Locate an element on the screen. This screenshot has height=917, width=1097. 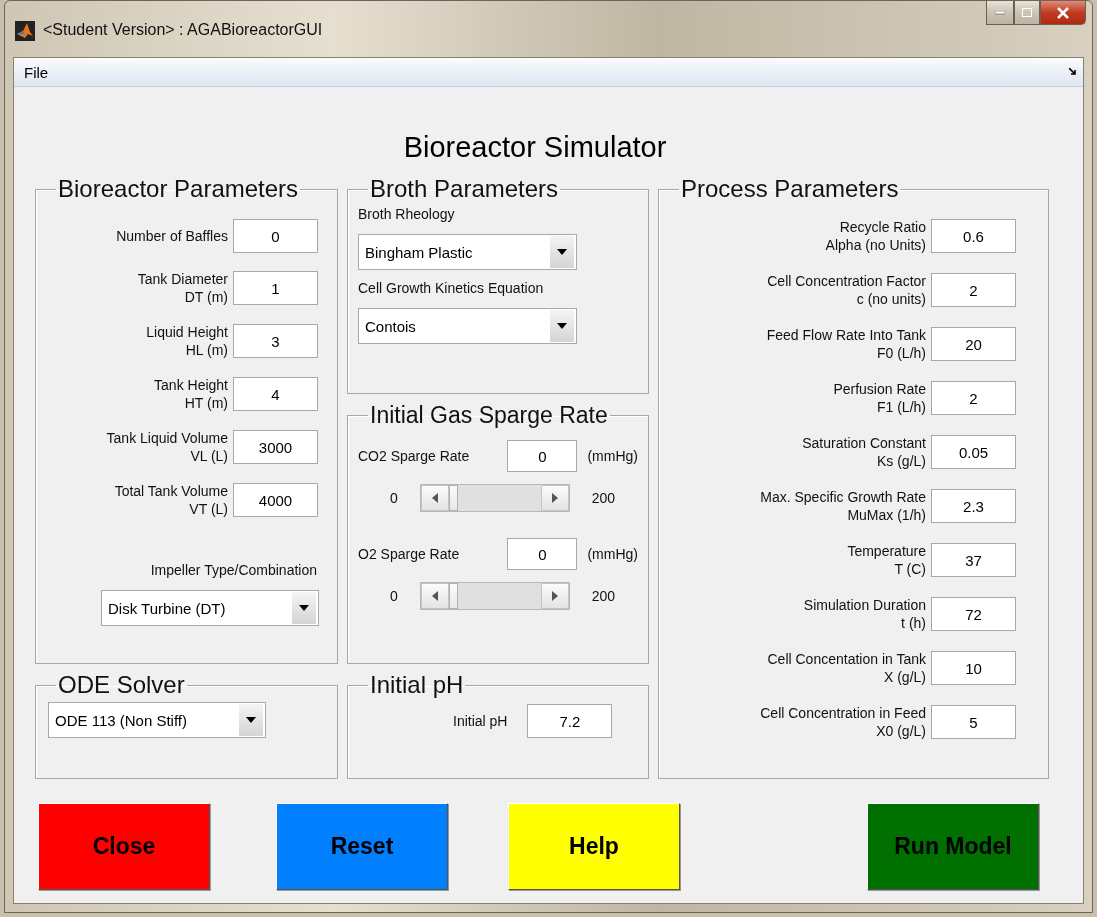
field-label: Max. Specific Growth Rate MuMax (1/h) is located at coordinates (842, 506).